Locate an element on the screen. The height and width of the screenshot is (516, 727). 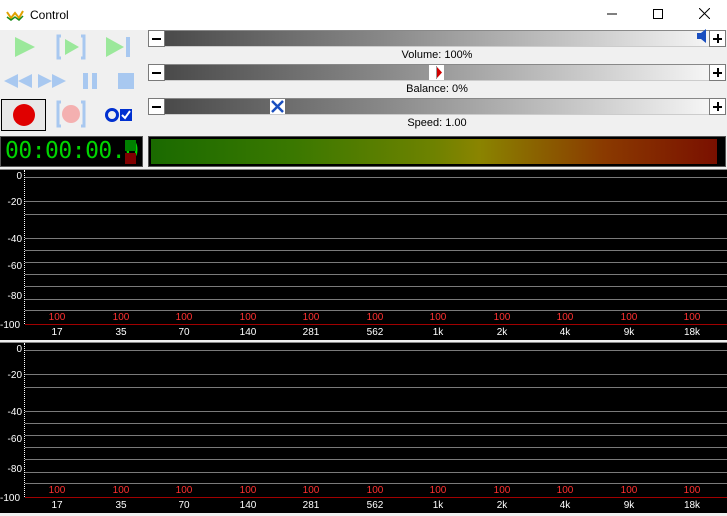
close-button is located at coordinates (704, 15).